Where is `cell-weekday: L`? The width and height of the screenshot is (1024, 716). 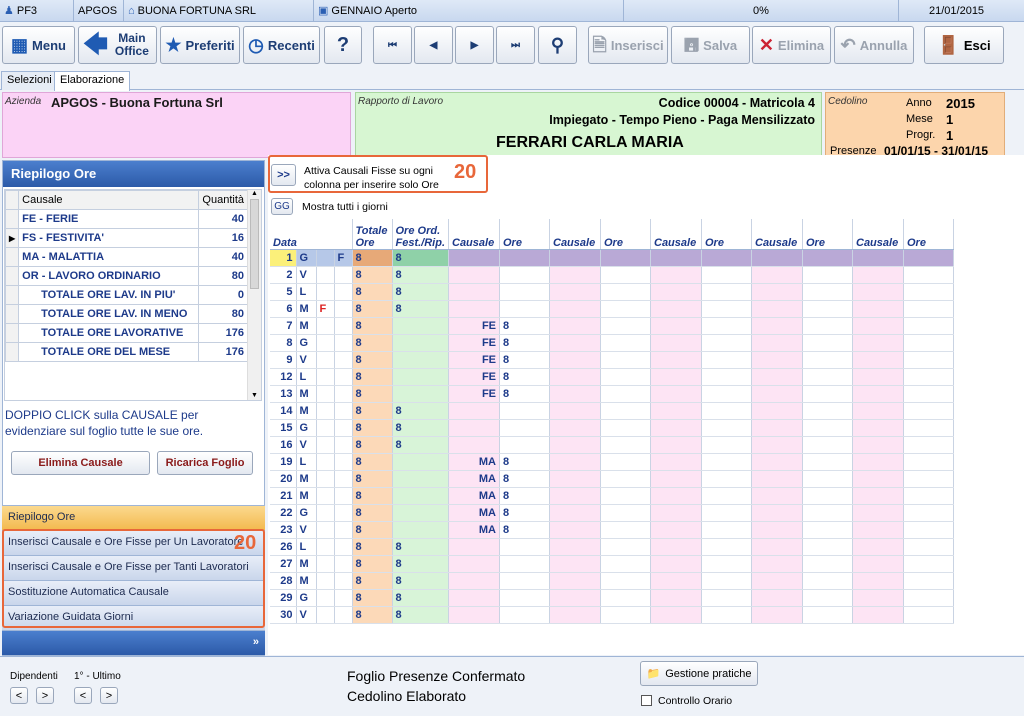
cell-weekday: L is located at coordinates (306, 377).